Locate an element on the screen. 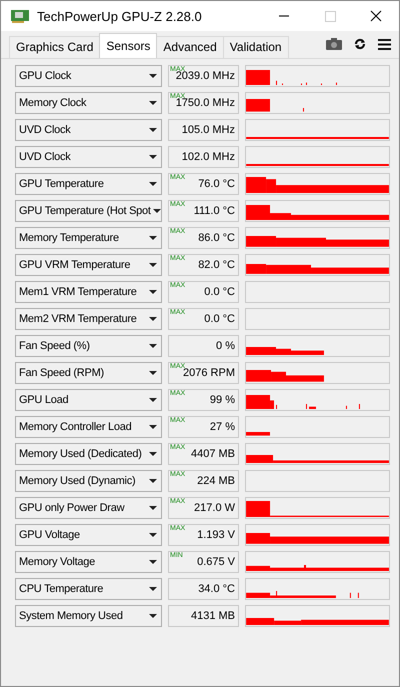 The height and width of the screenshot is (687, 400). window-title: TechPowerUp GPU-Z 2.28.0 is located at coordinates (119, 16).